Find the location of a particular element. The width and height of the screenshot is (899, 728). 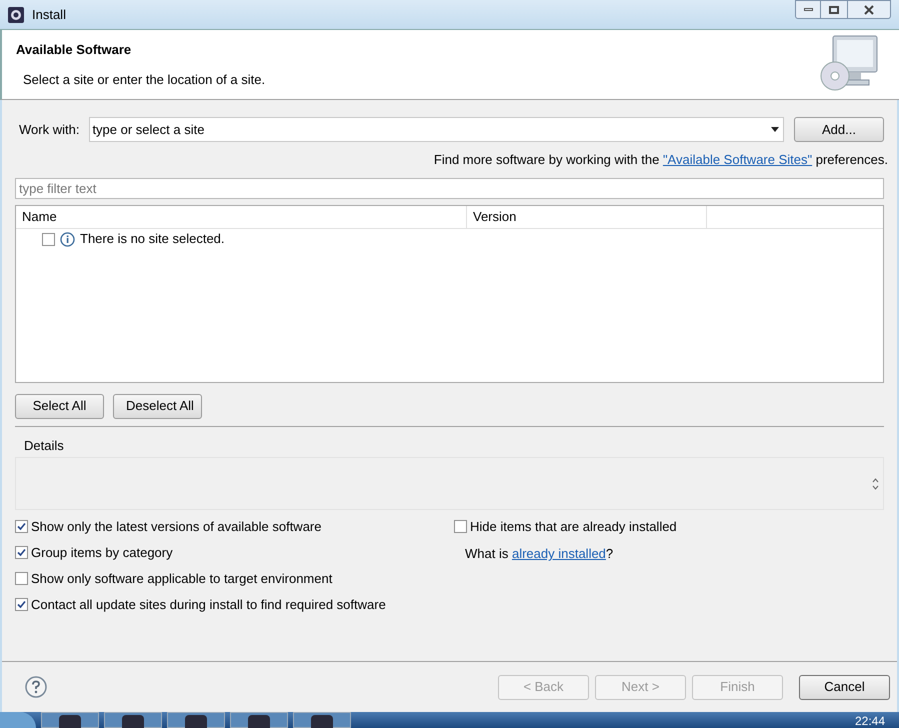

already-installed-link: already installed is located at coordinates (559, 553).